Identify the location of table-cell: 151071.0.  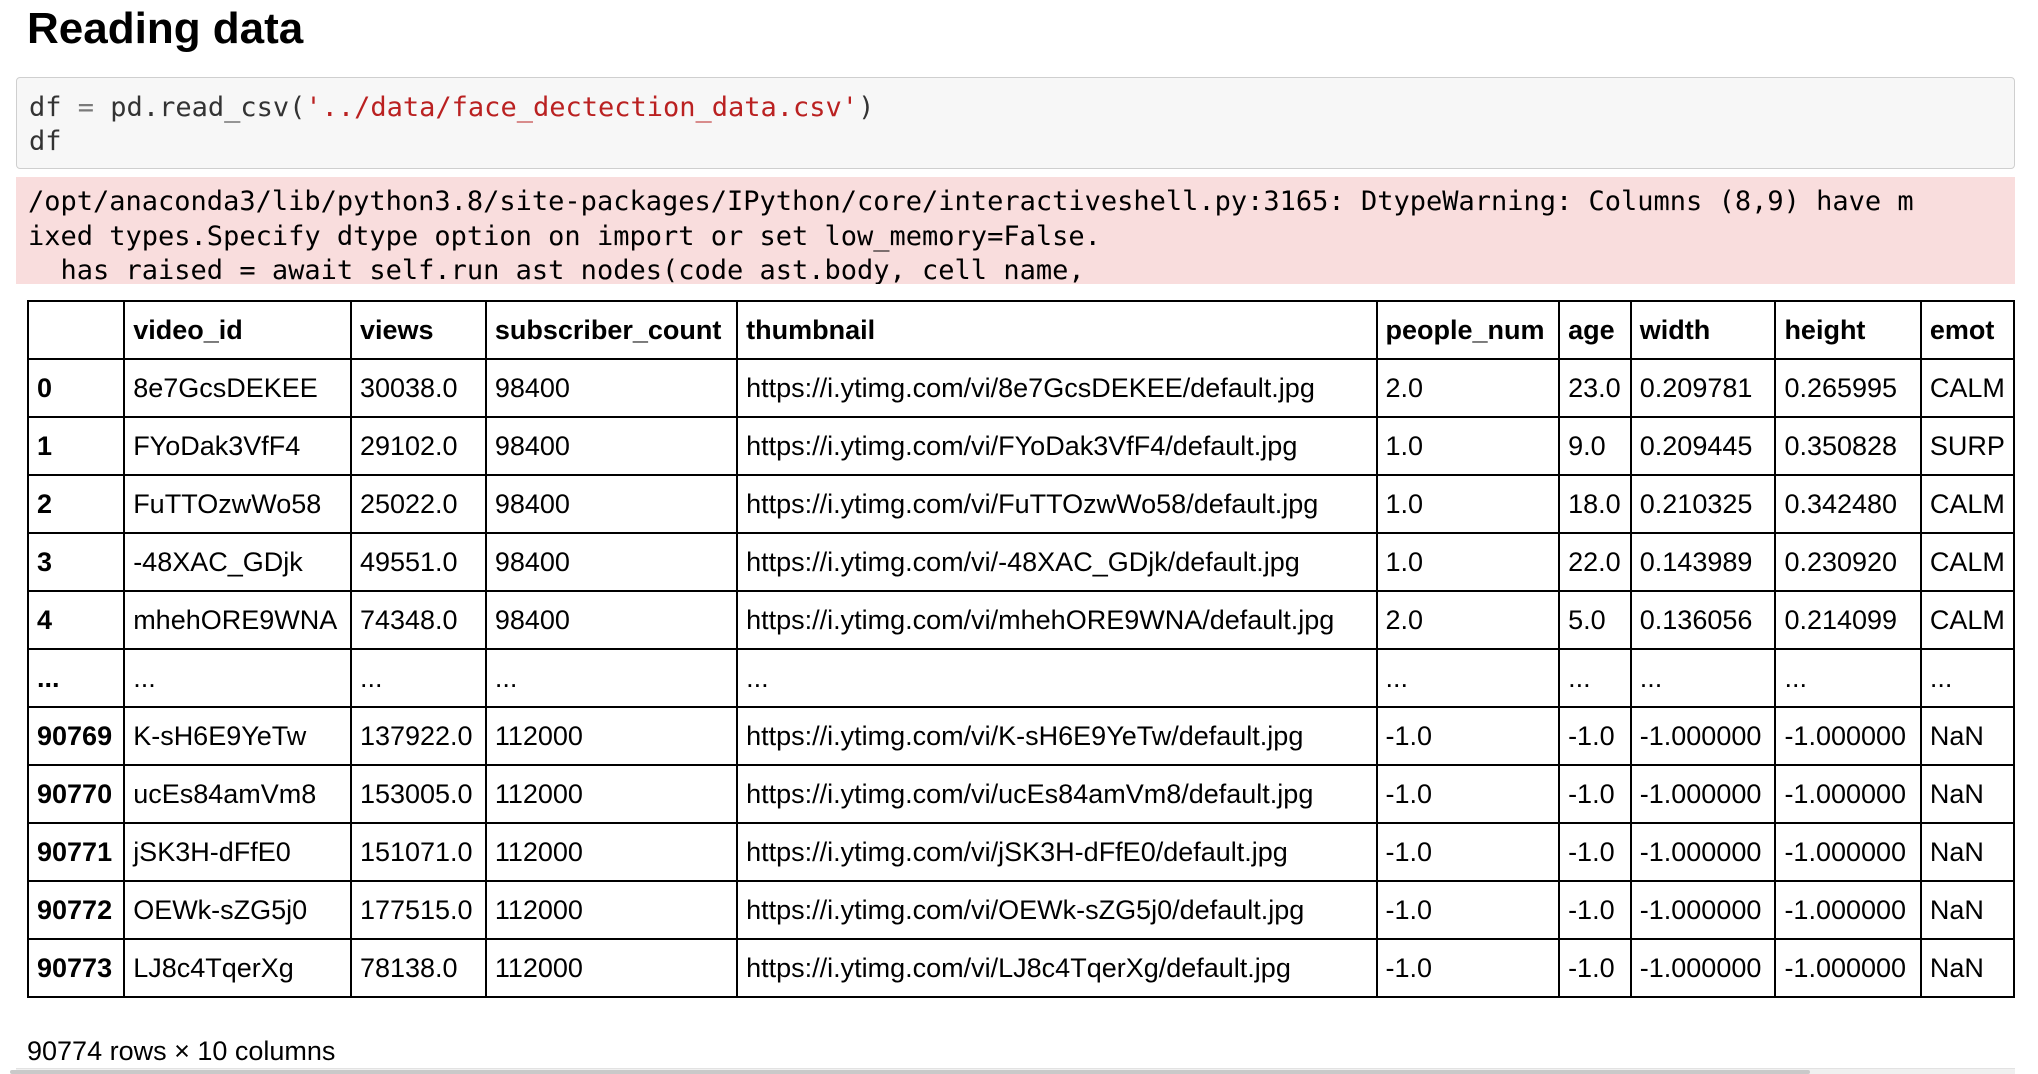
(418, 852).